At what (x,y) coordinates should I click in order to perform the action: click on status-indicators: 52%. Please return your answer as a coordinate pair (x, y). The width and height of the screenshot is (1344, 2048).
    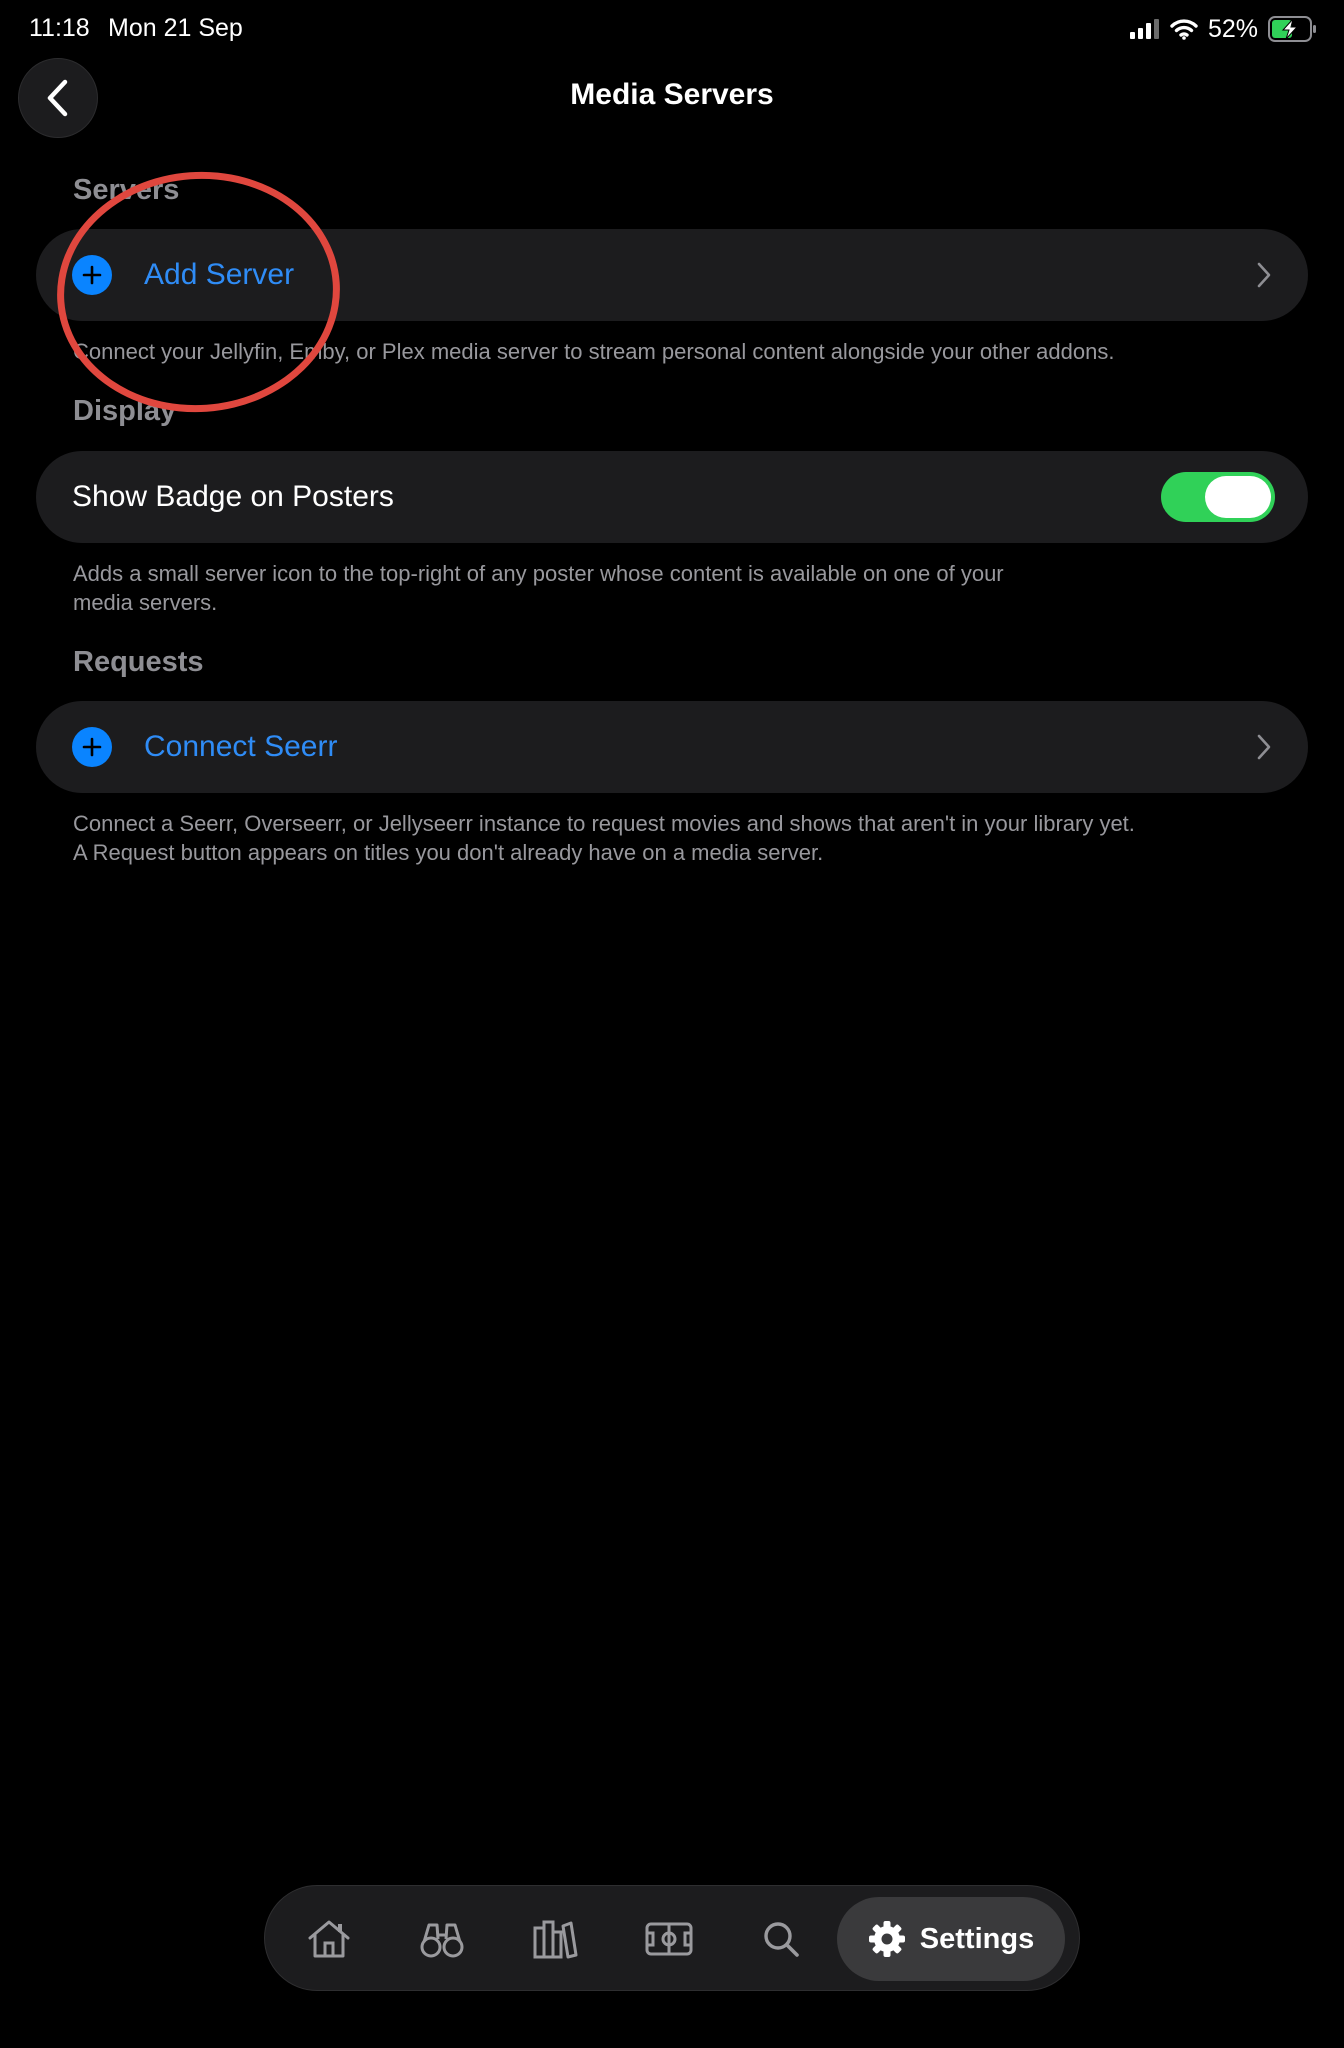
    Looking at the image, I should click on (1223, 29).